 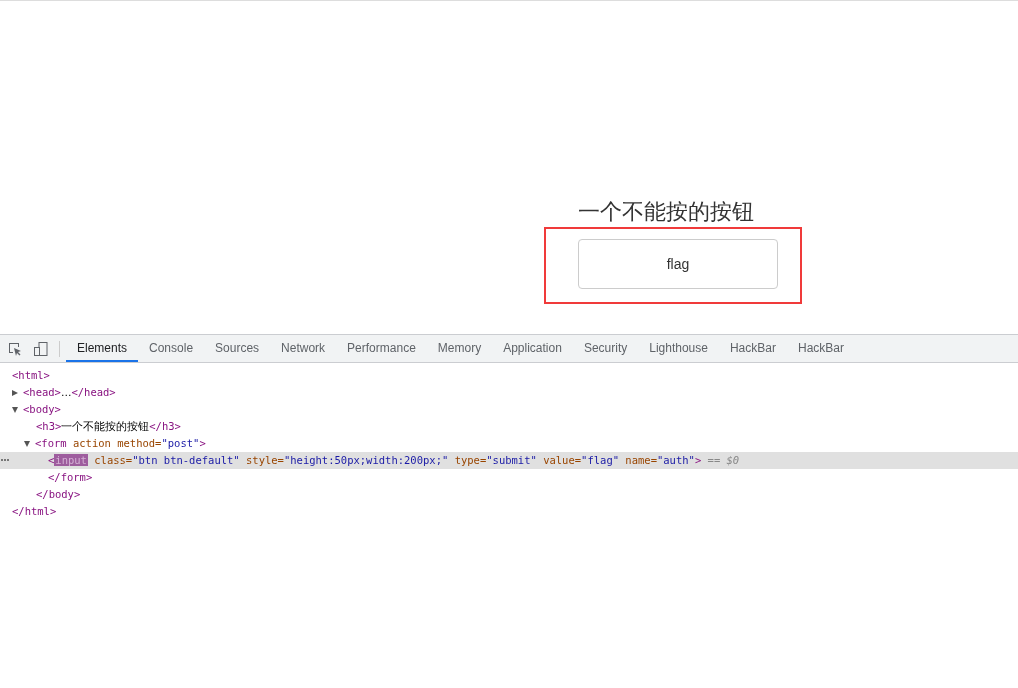 I want to click on devtools-tab: Console, so click(x=171, y=348).